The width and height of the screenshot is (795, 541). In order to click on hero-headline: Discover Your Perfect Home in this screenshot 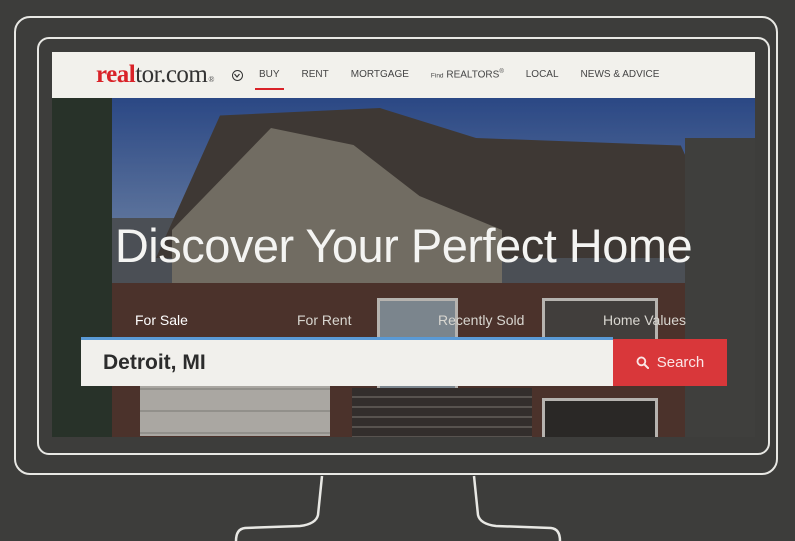, I will do `click(403, 245)`.